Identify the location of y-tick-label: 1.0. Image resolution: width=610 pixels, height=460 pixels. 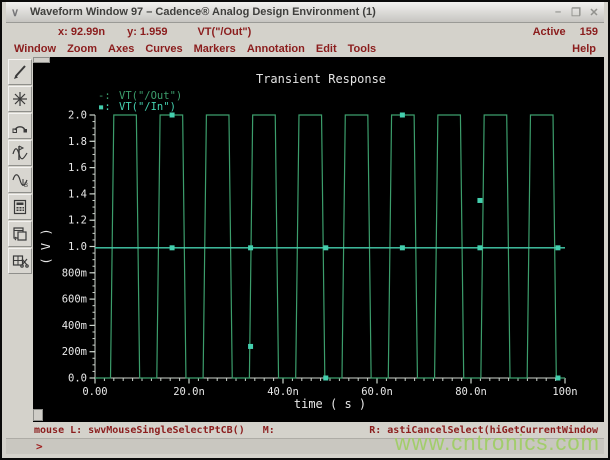
(77, 247).